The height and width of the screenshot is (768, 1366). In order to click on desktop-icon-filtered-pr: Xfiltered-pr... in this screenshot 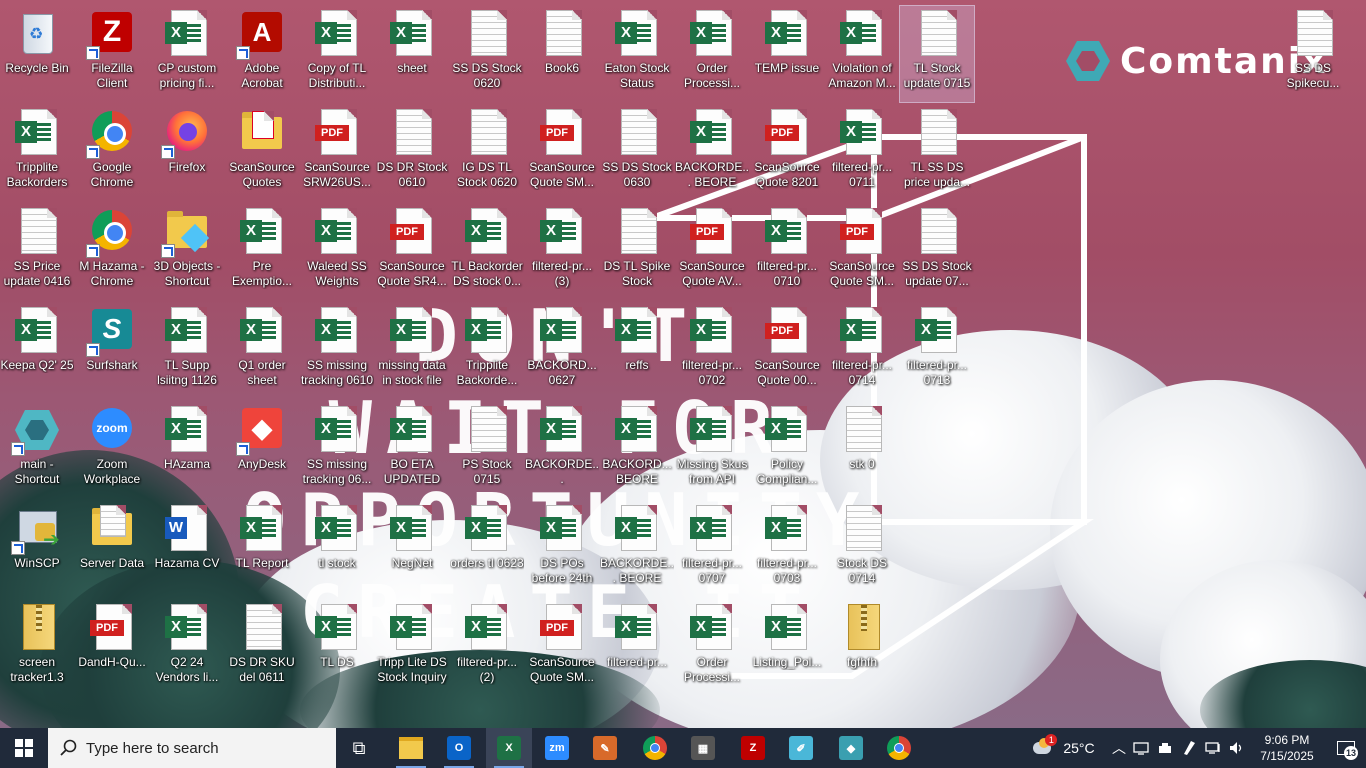, I will do `click(637, 648)`.